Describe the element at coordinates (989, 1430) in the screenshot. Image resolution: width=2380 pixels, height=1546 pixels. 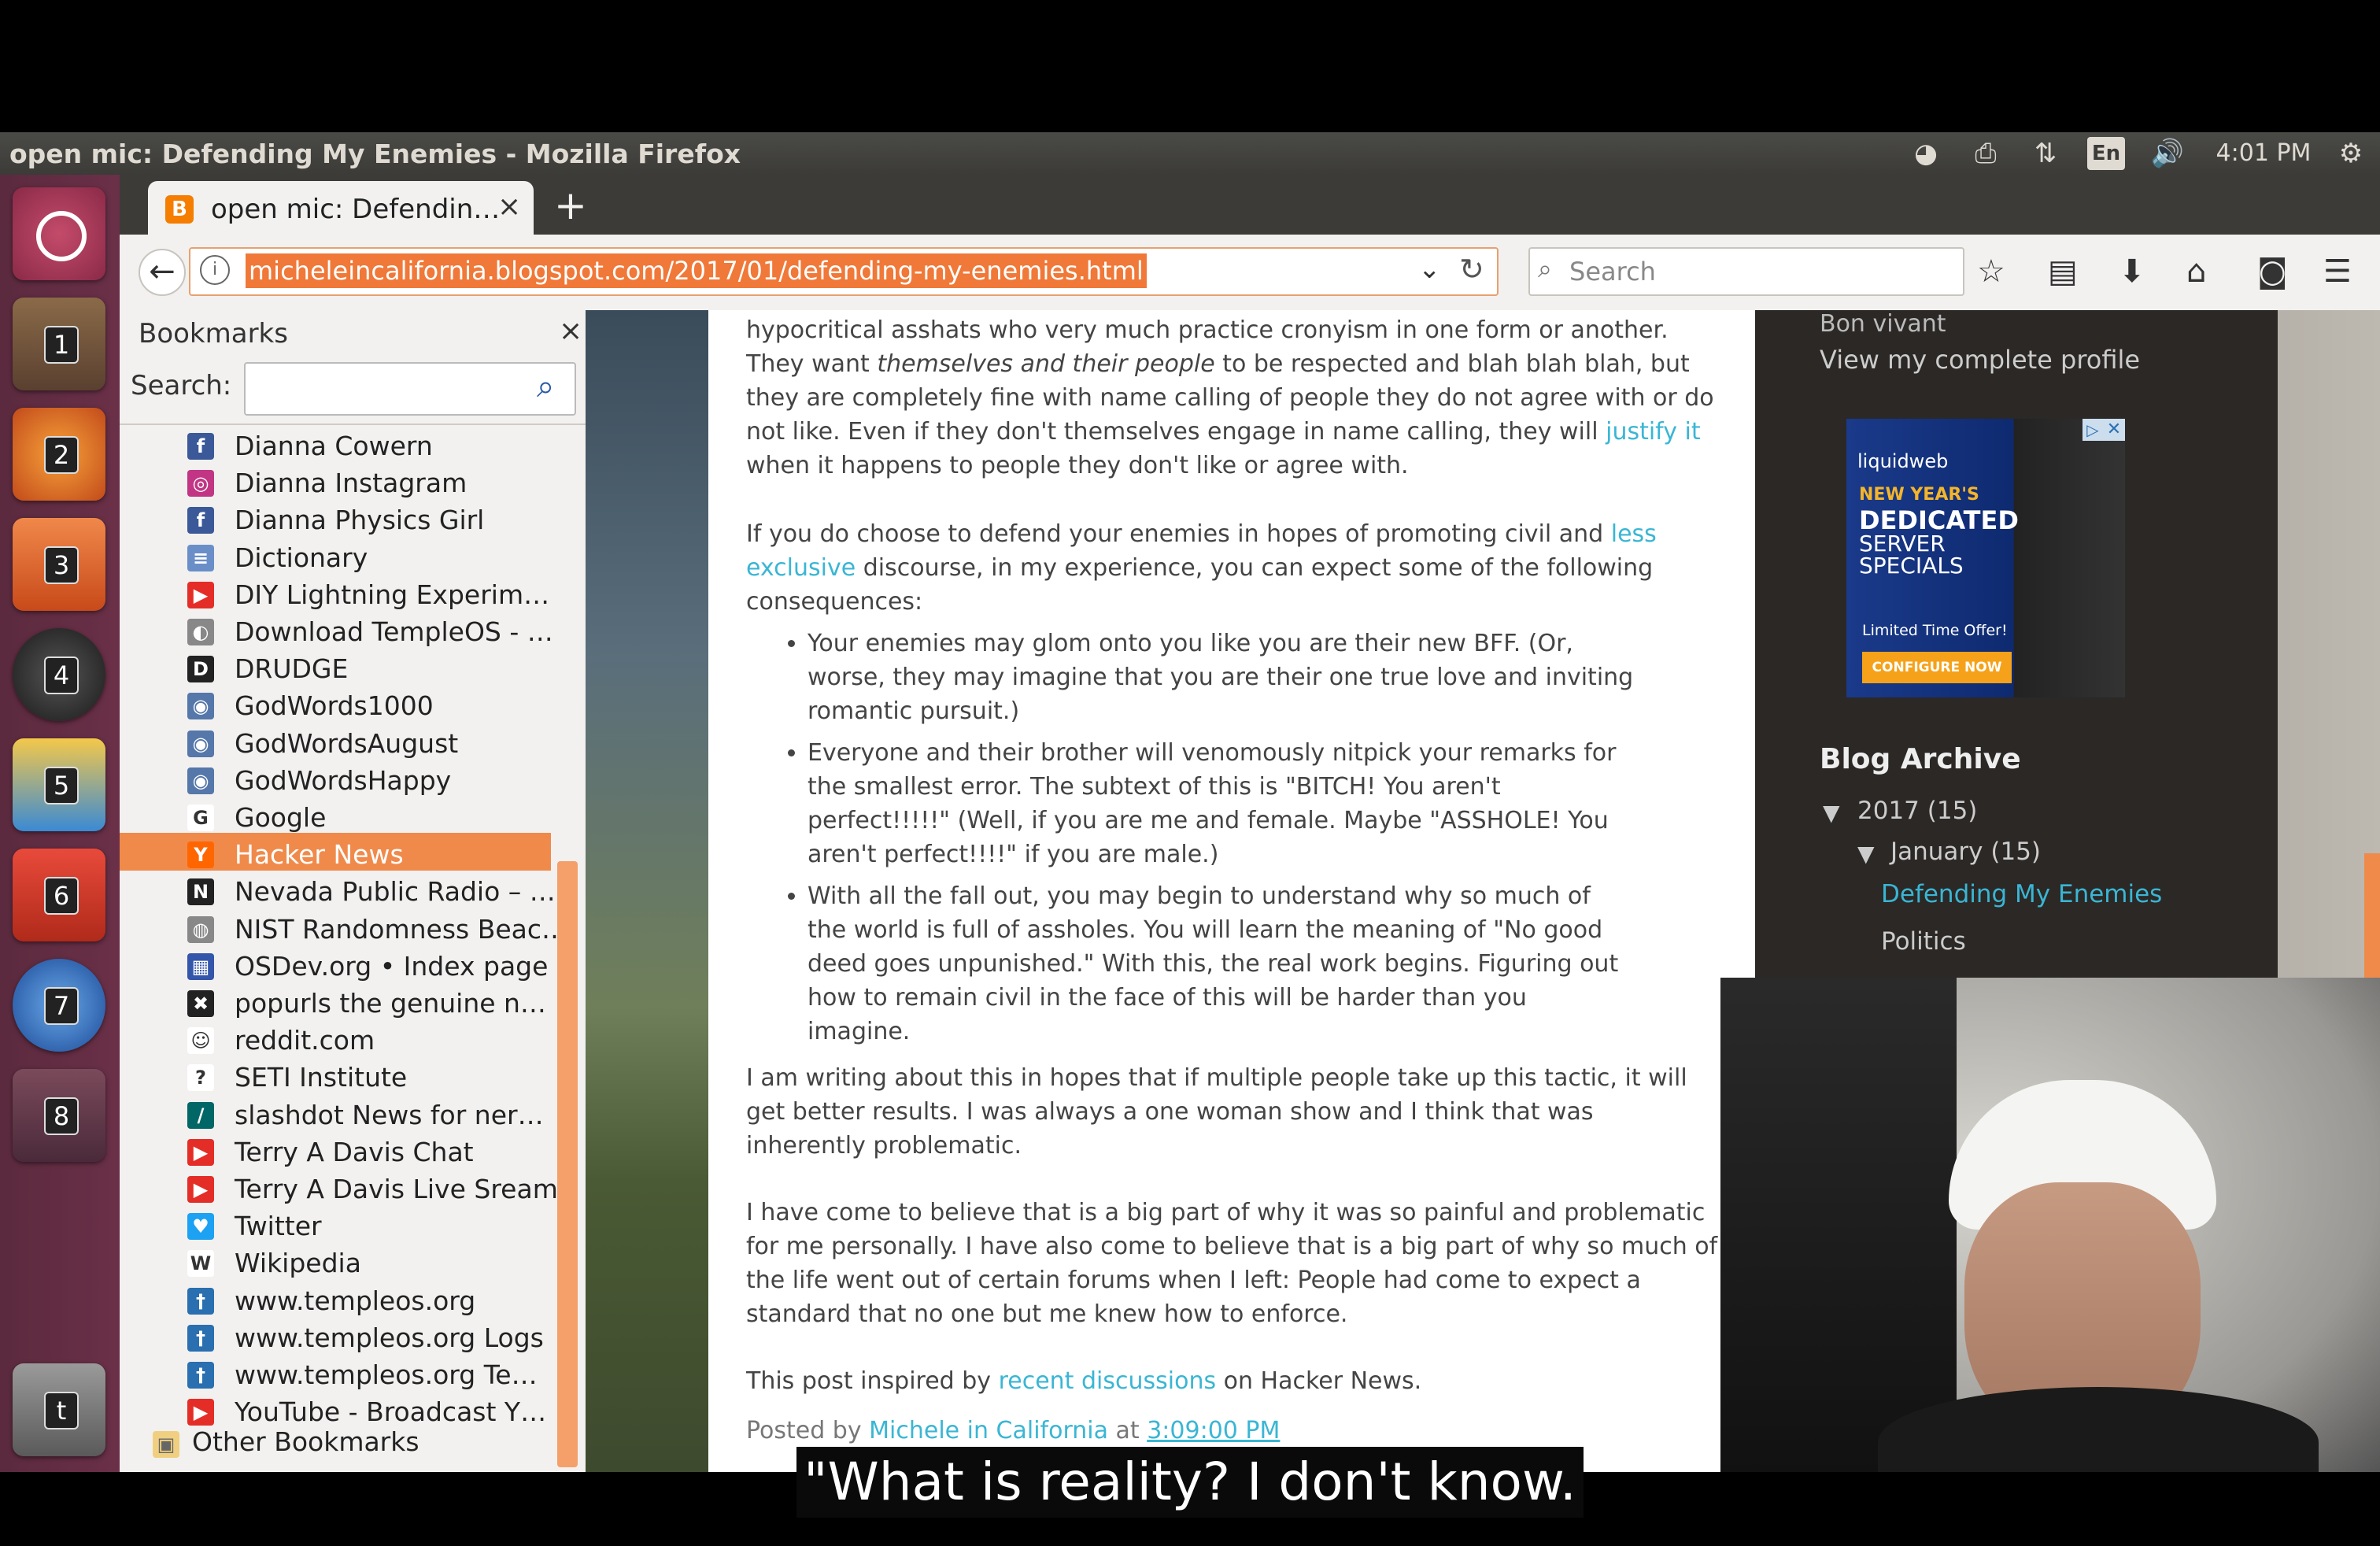
I see `author-link: Michele in California` at that location.